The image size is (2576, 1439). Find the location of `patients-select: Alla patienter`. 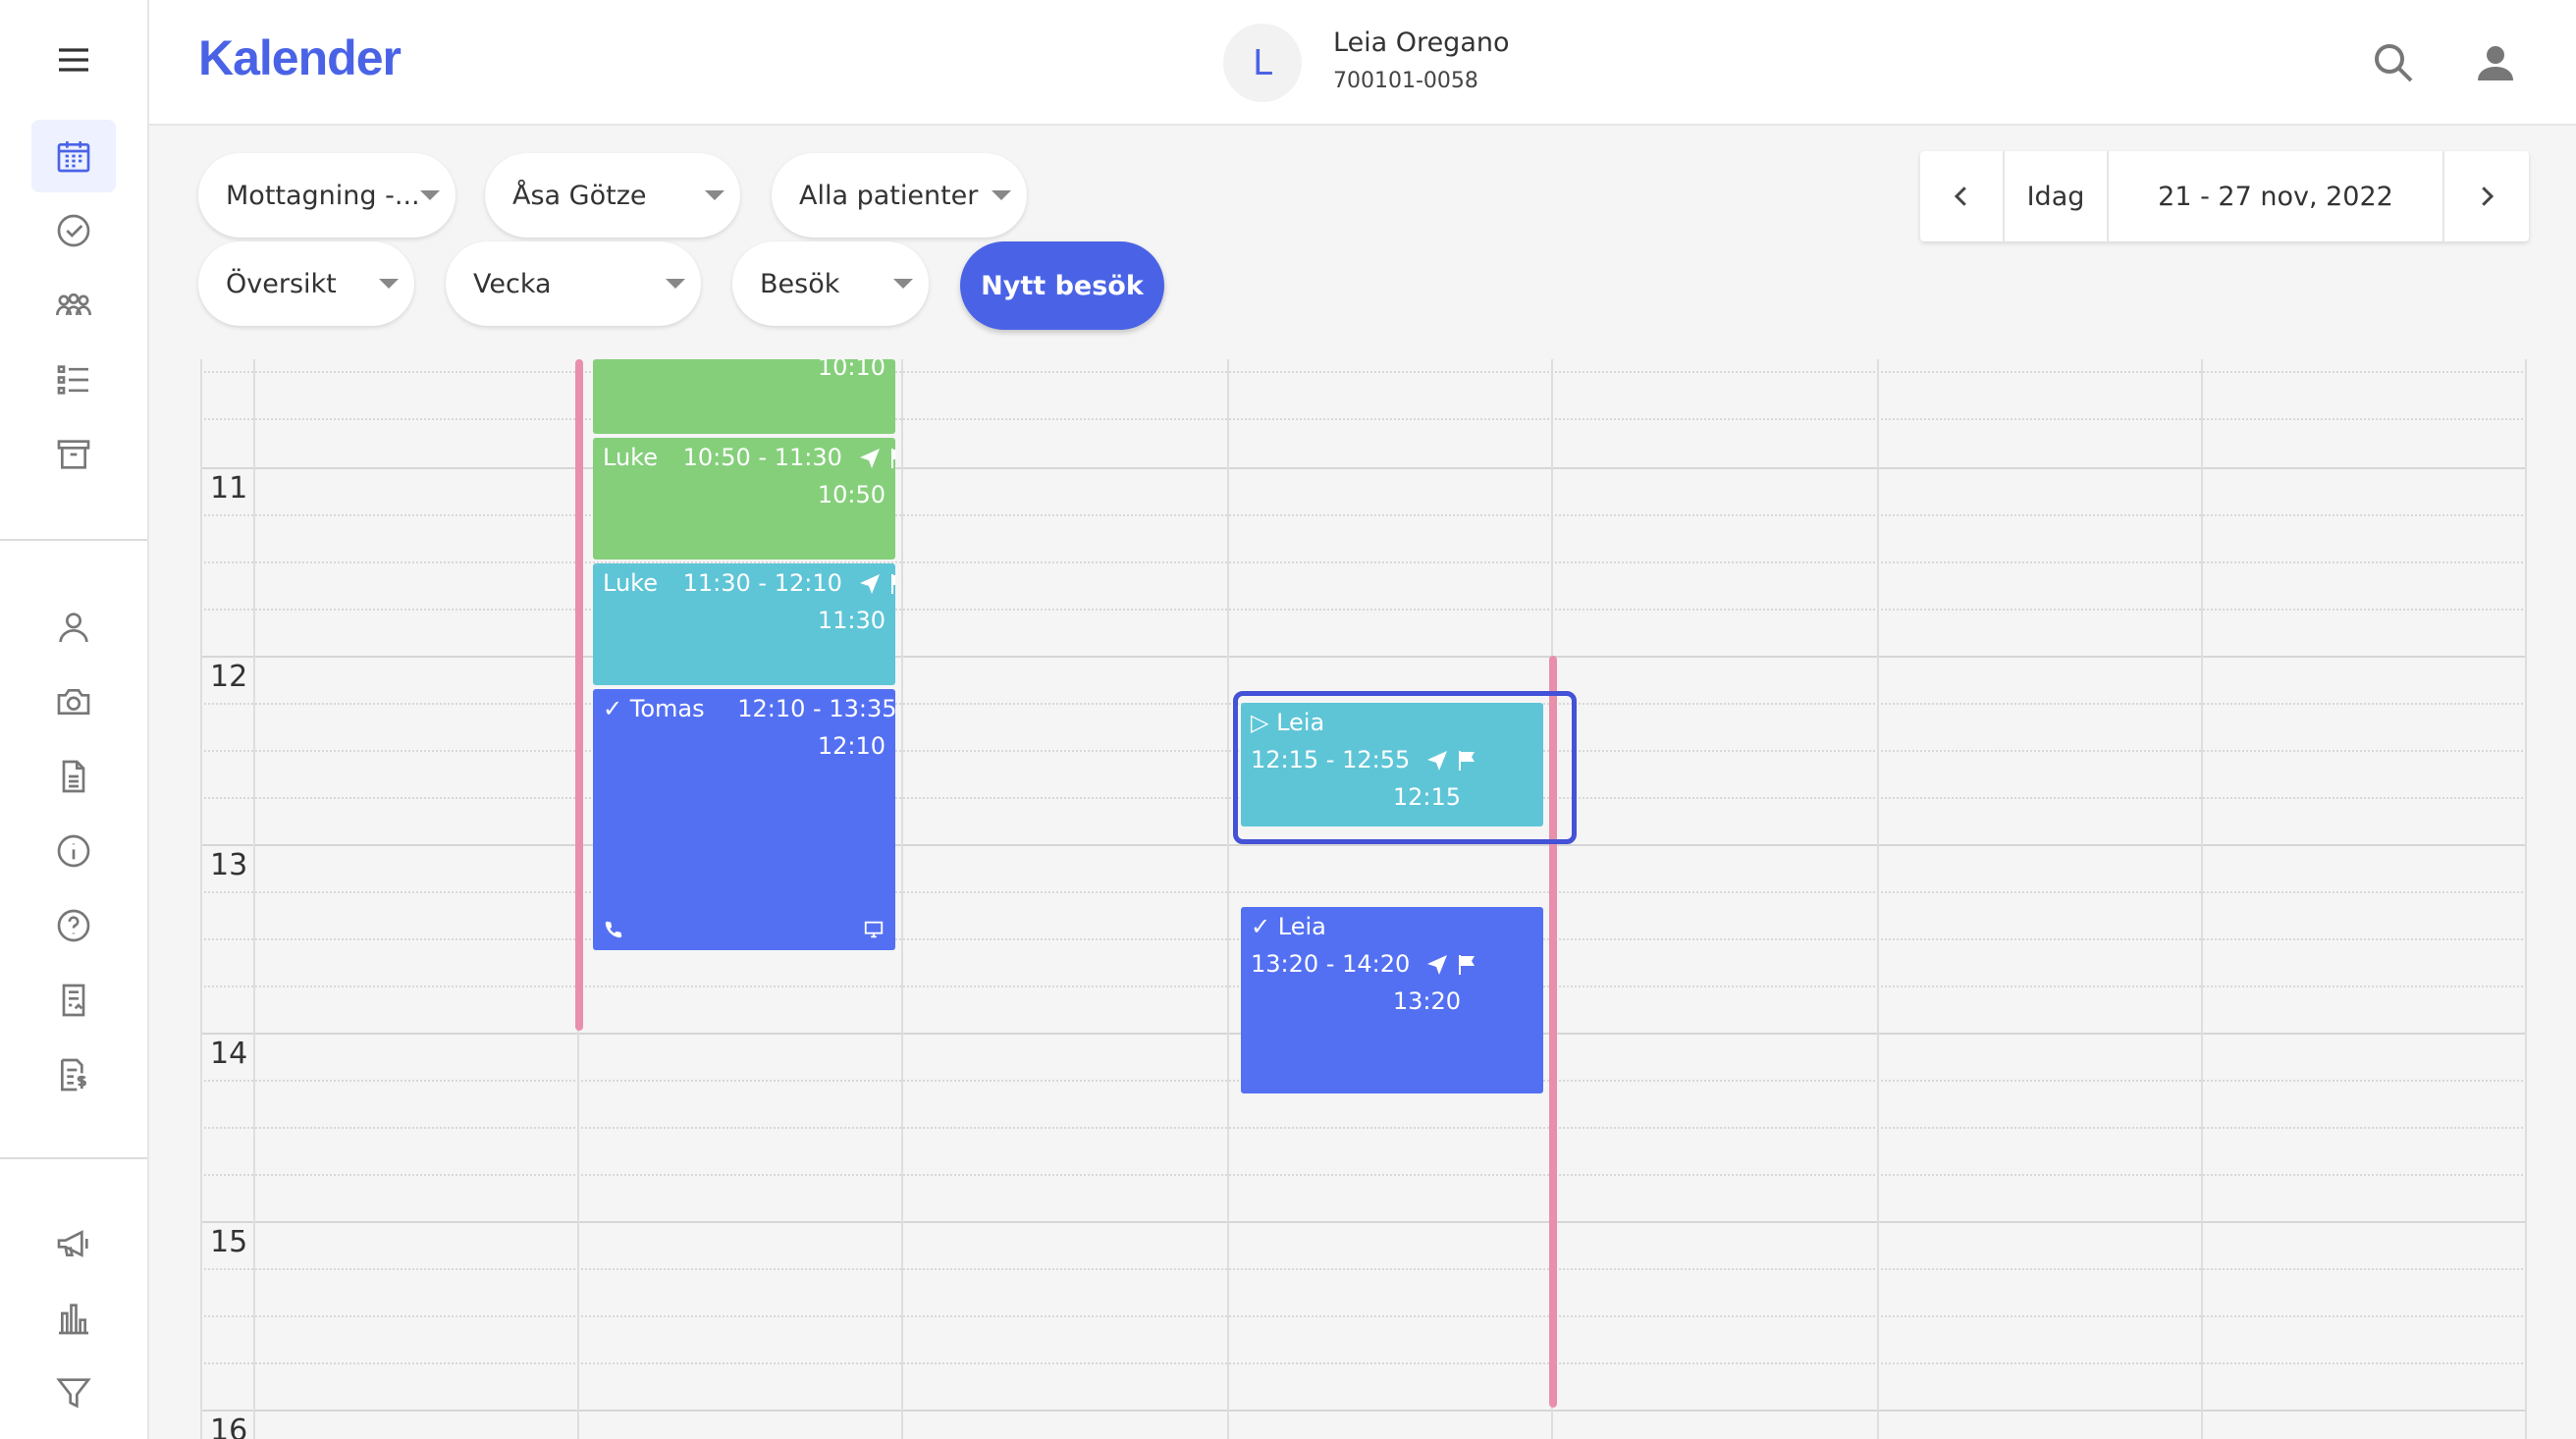

patients-select: Alla patienter is located at coordinates (899, 195).